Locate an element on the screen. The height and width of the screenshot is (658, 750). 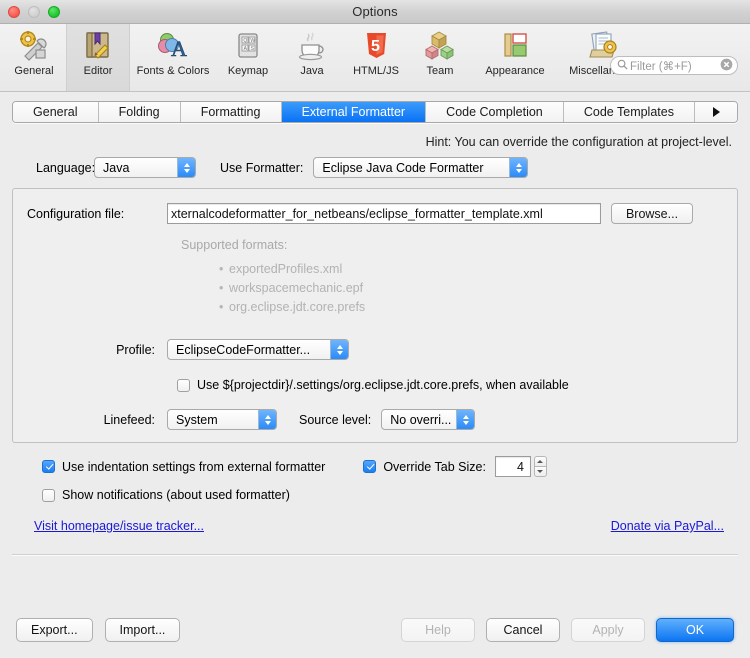
toolbar-item-appearance: Appearance is located at coordinates (515, 57).